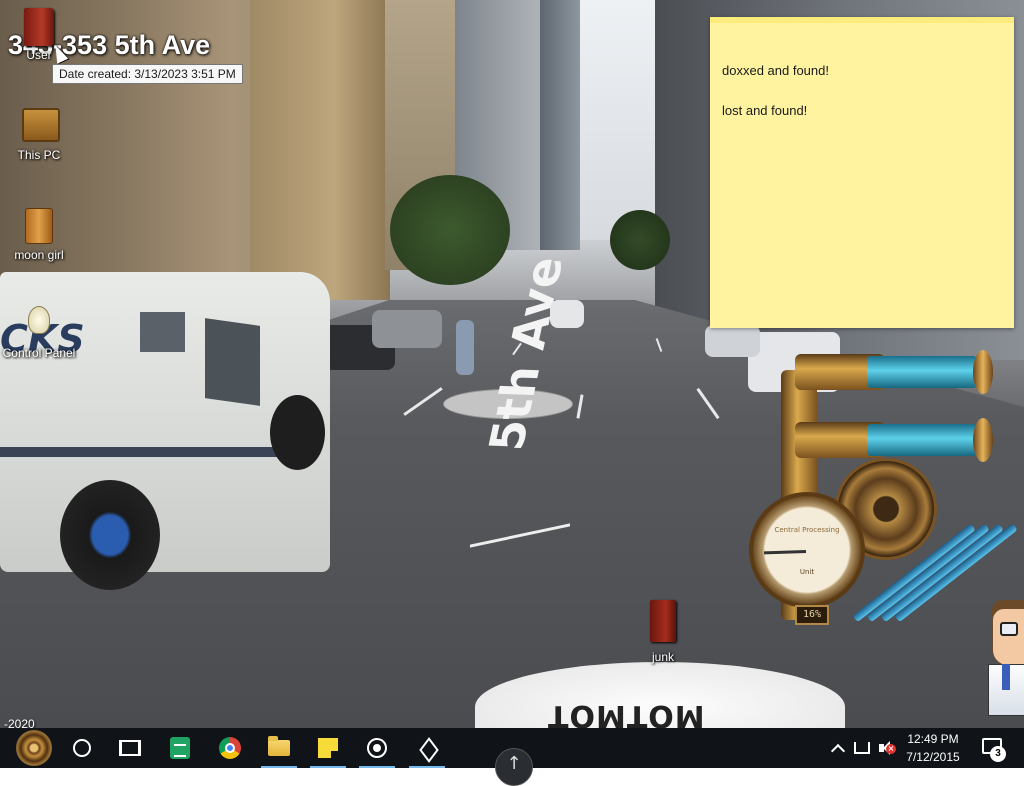 This screenshot has width=1024, height=786. I want to click on cortana-button, so click(82, 748).